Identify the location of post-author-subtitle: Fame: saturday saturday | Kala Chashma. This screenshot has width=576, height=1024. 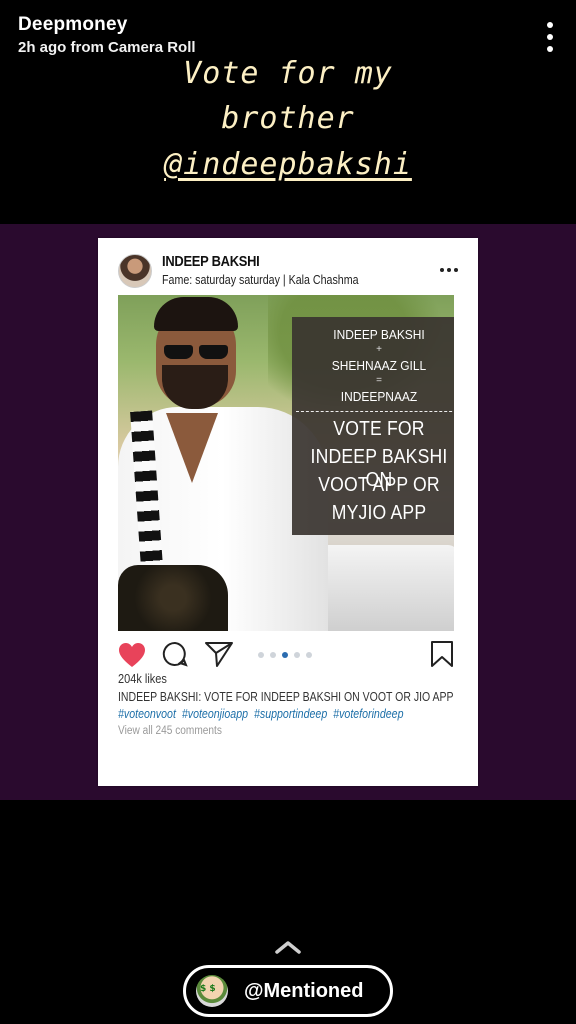
(260, 279).